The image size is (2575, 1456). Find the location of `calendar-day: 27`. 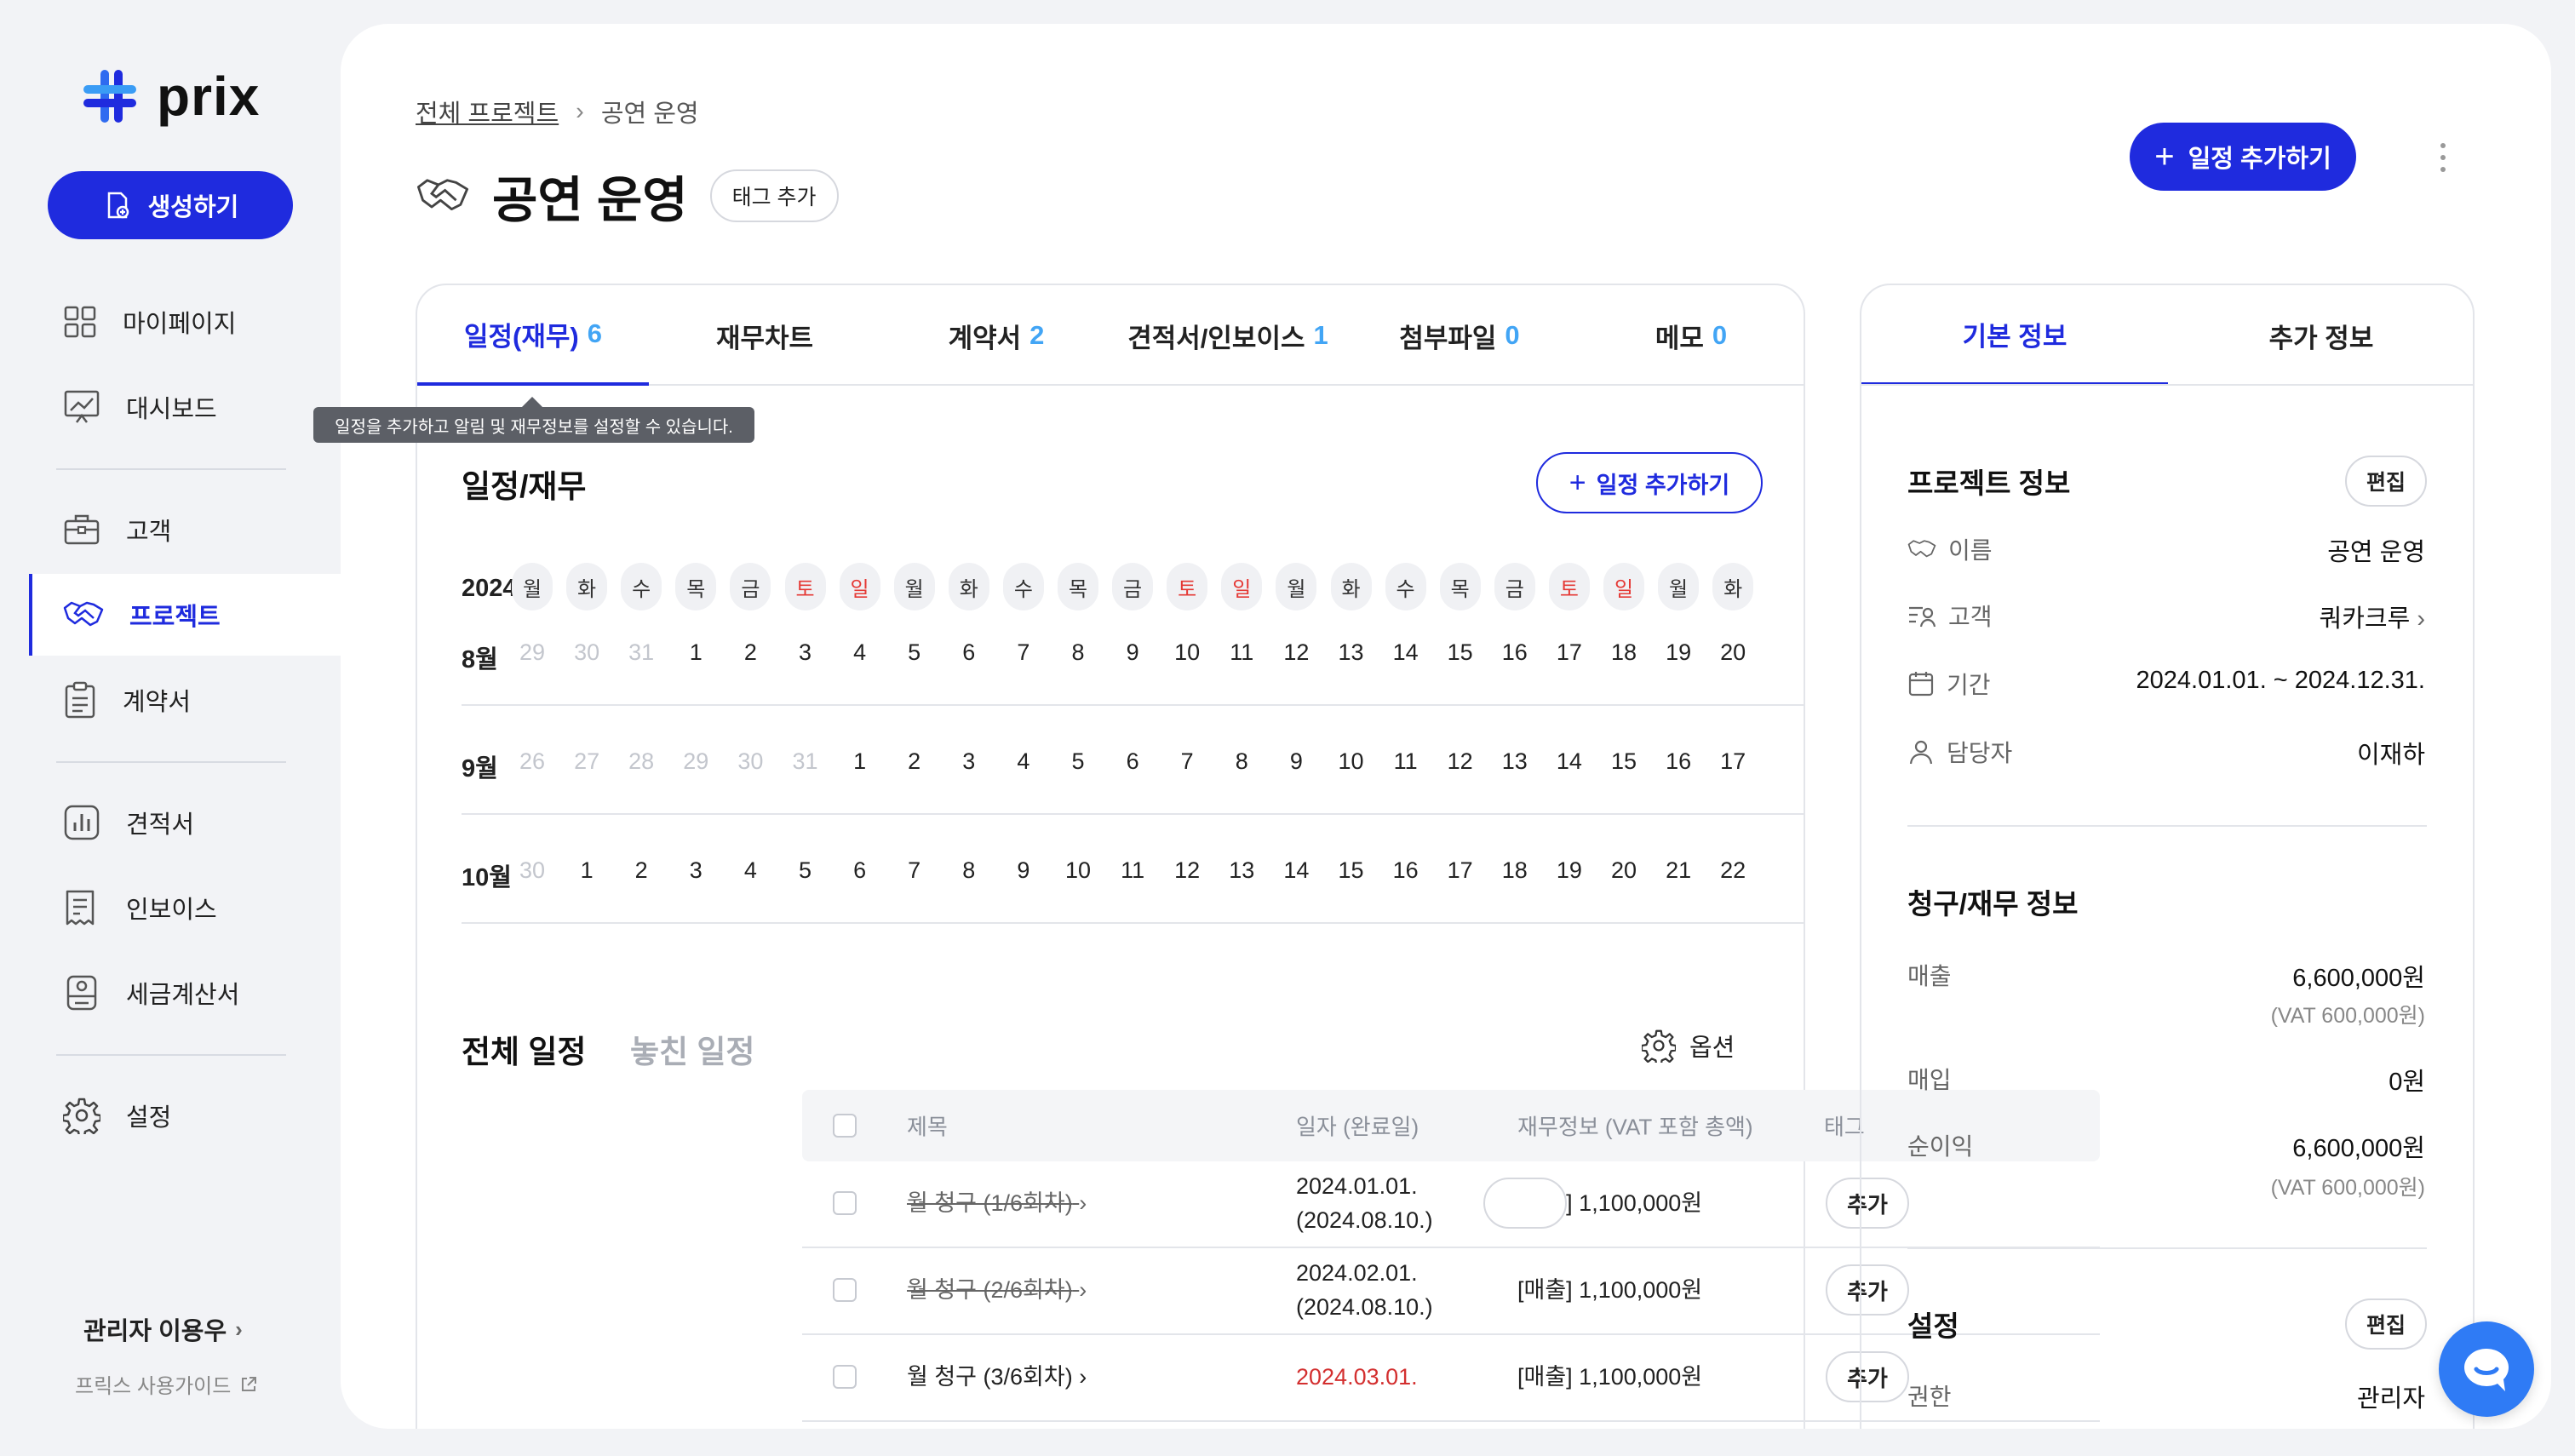

calendar-day: 27 is located at coordinates (586, 761).